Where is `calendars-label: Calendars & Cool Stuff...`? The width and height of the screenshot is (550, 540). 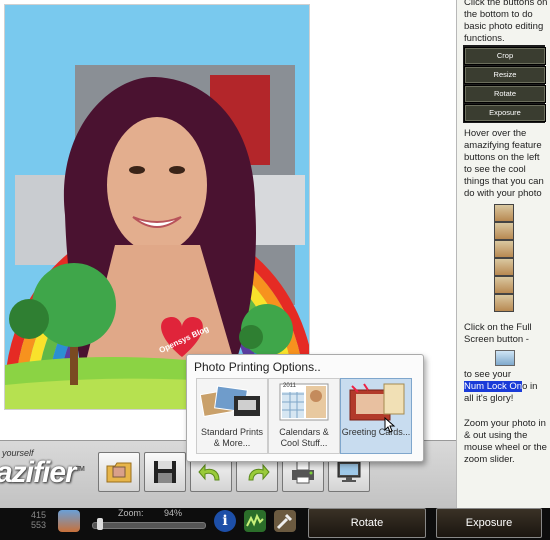 calendars-label: Calendars & Cool Stuff... is located at coordinates (304, 437).